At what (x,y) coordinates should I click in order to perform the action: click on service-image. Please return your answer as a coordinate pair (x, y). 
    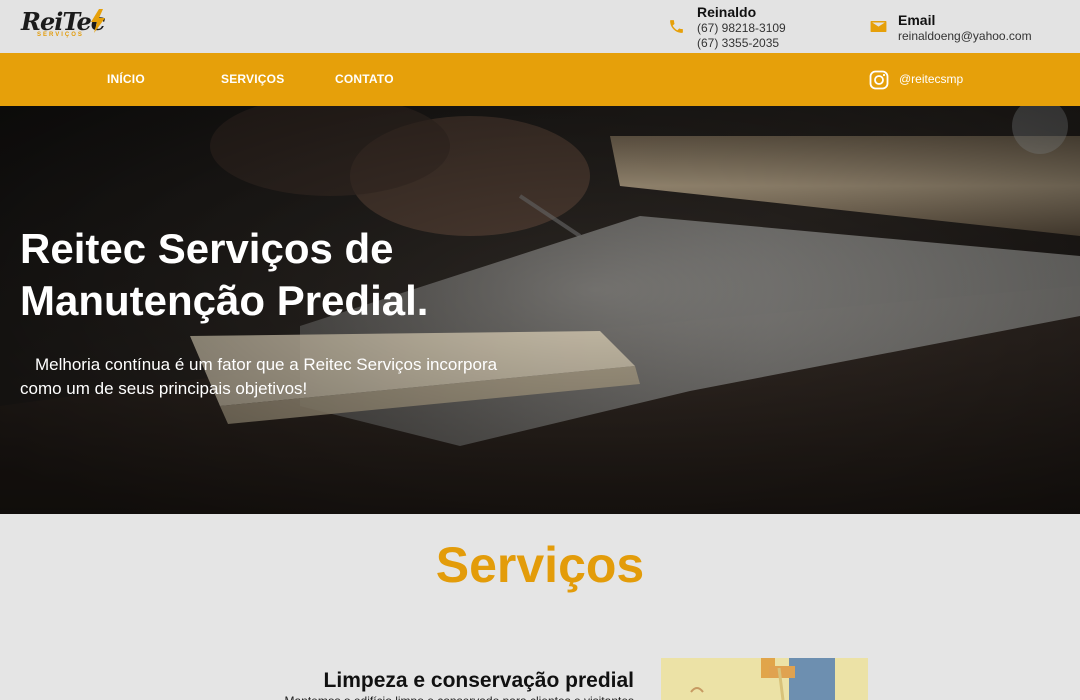
    Looking at the image, I should click on (764, 679).